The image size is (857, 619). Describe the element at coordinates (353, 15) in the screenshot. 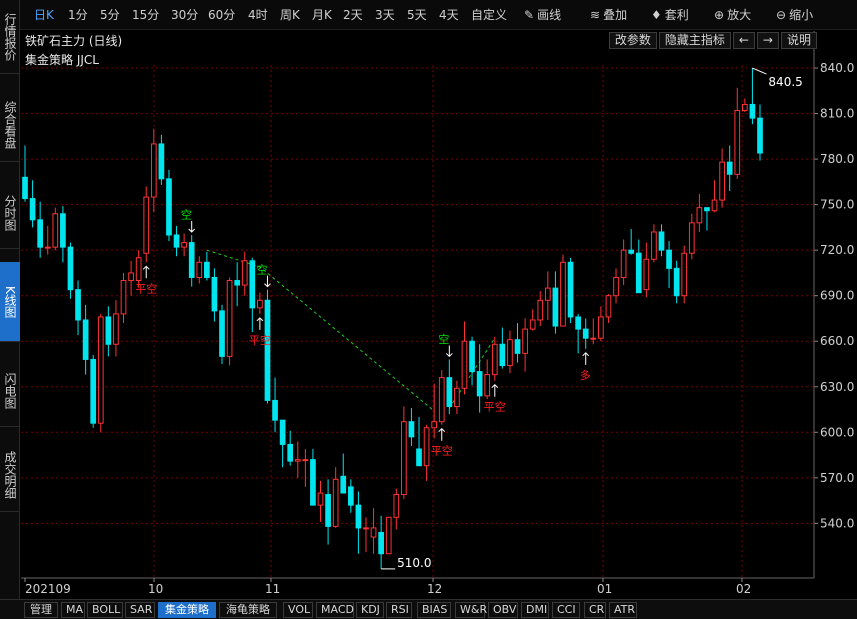

I see `period-9: 2天` at that location.